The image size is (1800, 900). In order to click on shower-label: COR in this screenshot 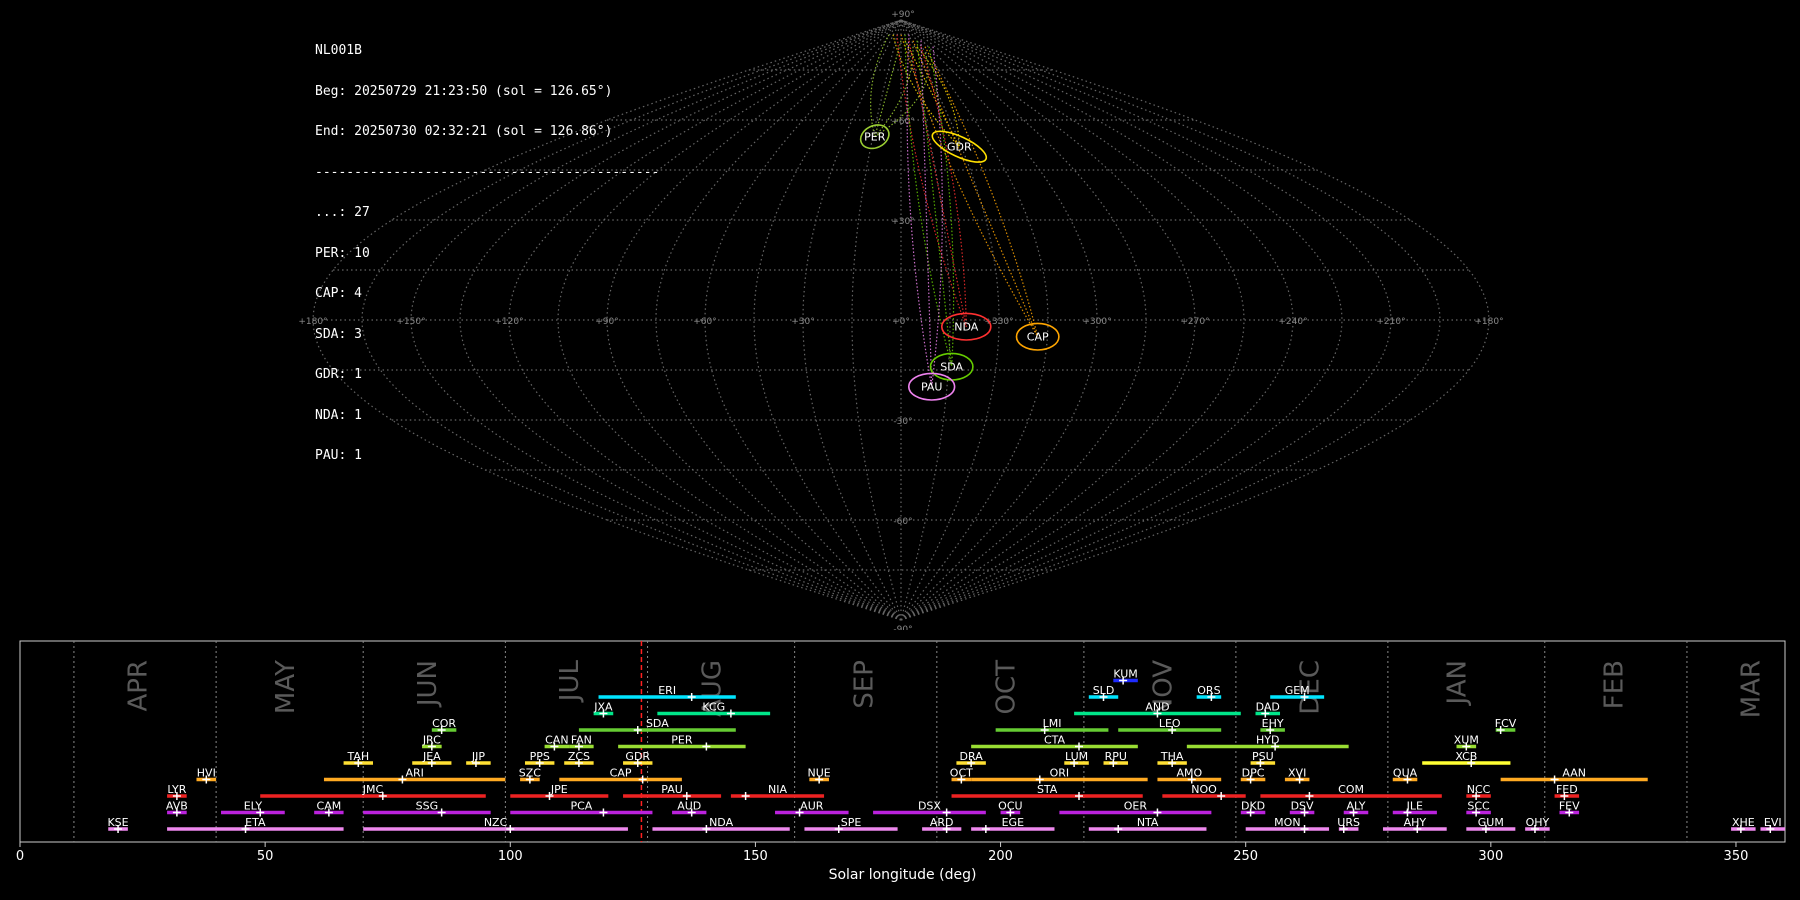, I will do `click(444, 723)`.